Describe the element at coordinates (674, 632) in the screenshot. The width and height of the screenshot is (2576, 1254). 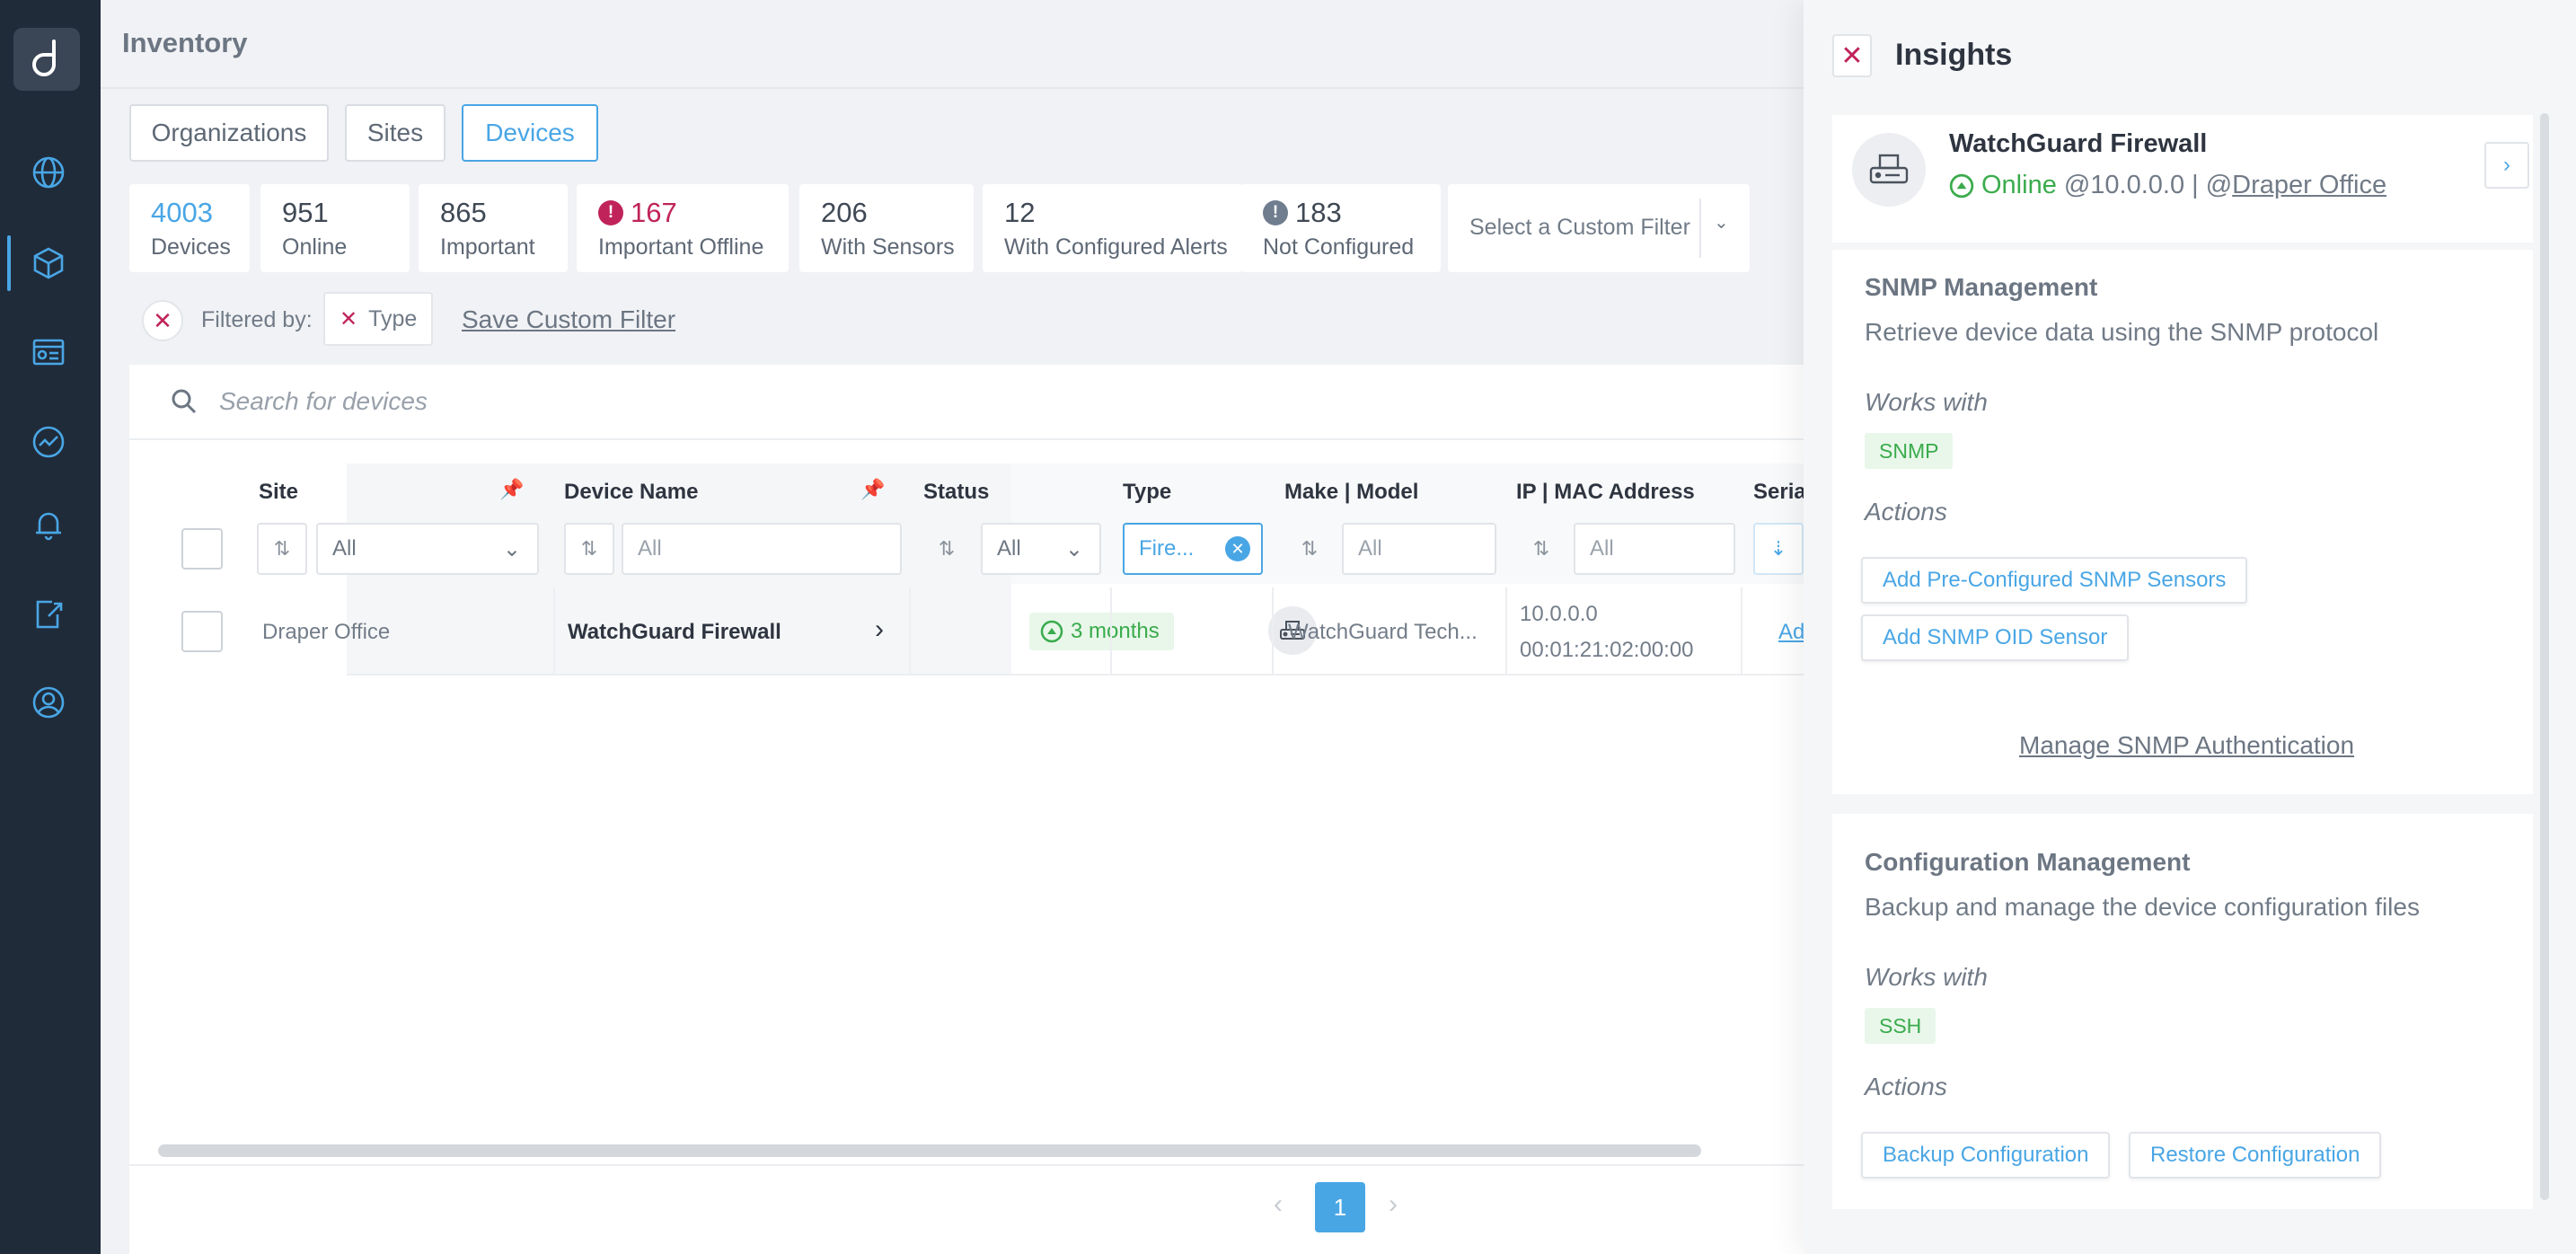
I see `cell-device-name: WatchGuard Firewall` at that location.